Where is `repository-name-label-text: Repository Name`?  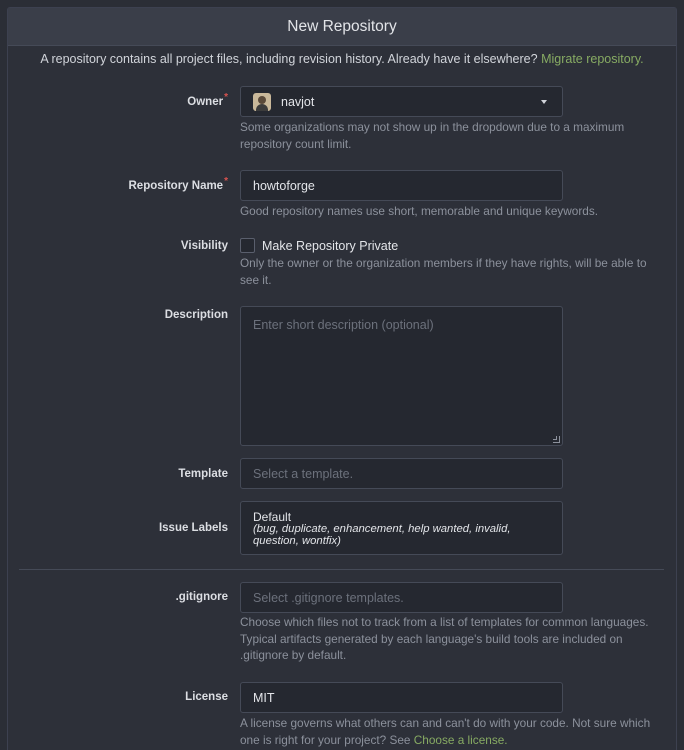 repository-name-label-text: Repository Name is located at coordinates (176, 186).